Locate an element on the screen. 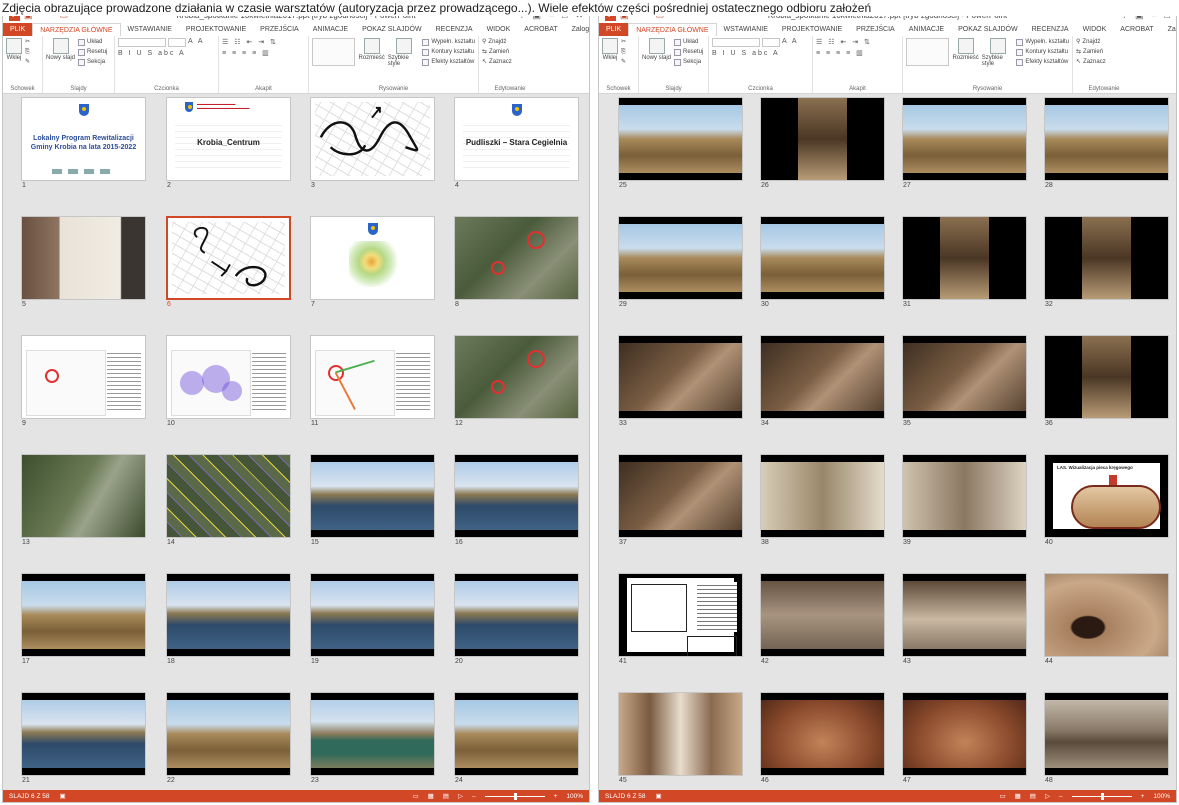  slide-thumbnail: 46 is located at coordinates (822, 739).